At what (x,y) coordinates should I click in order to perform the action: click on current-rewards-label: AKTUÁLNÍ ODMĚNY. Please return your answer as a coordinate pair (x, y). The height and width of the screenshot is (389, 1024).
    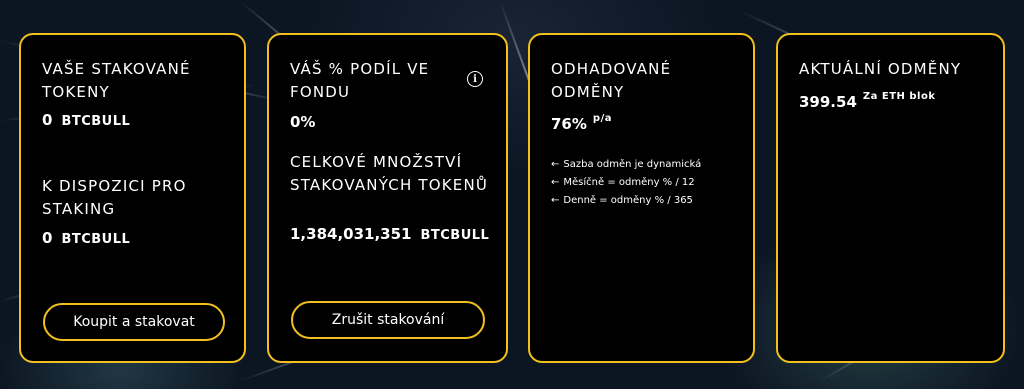
    Looking at the image, I should click on (880, 69).